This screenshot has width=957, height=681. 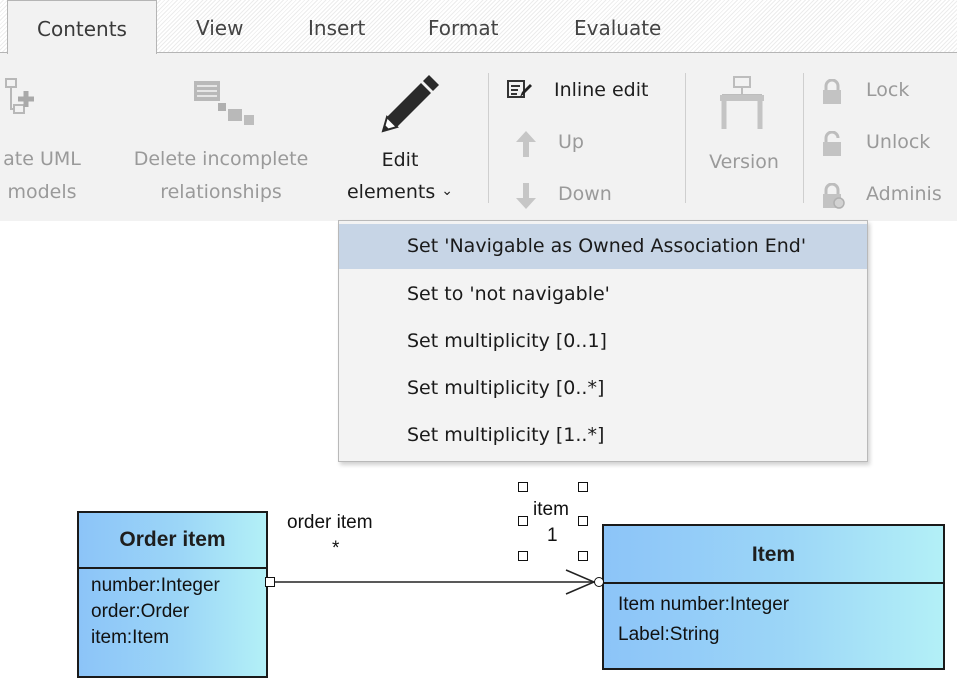 I want to click on move-down-button: Down, so click(x=566, y=196).